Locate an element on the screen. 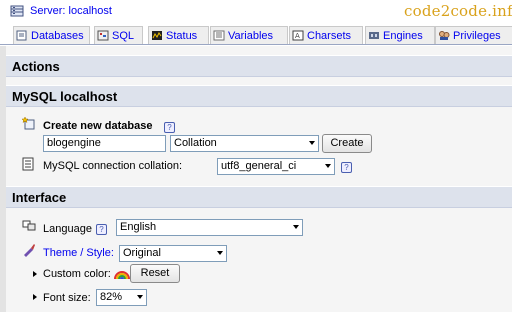  theme-icon is located at coordinates (29, 250).